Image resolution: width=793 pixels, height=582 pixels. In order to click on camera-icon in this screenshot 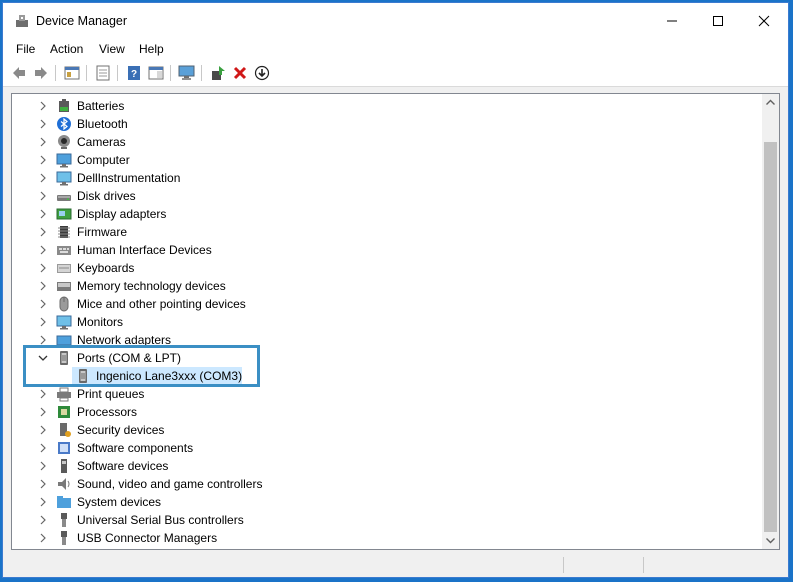, I will do `click(64, 142)`.